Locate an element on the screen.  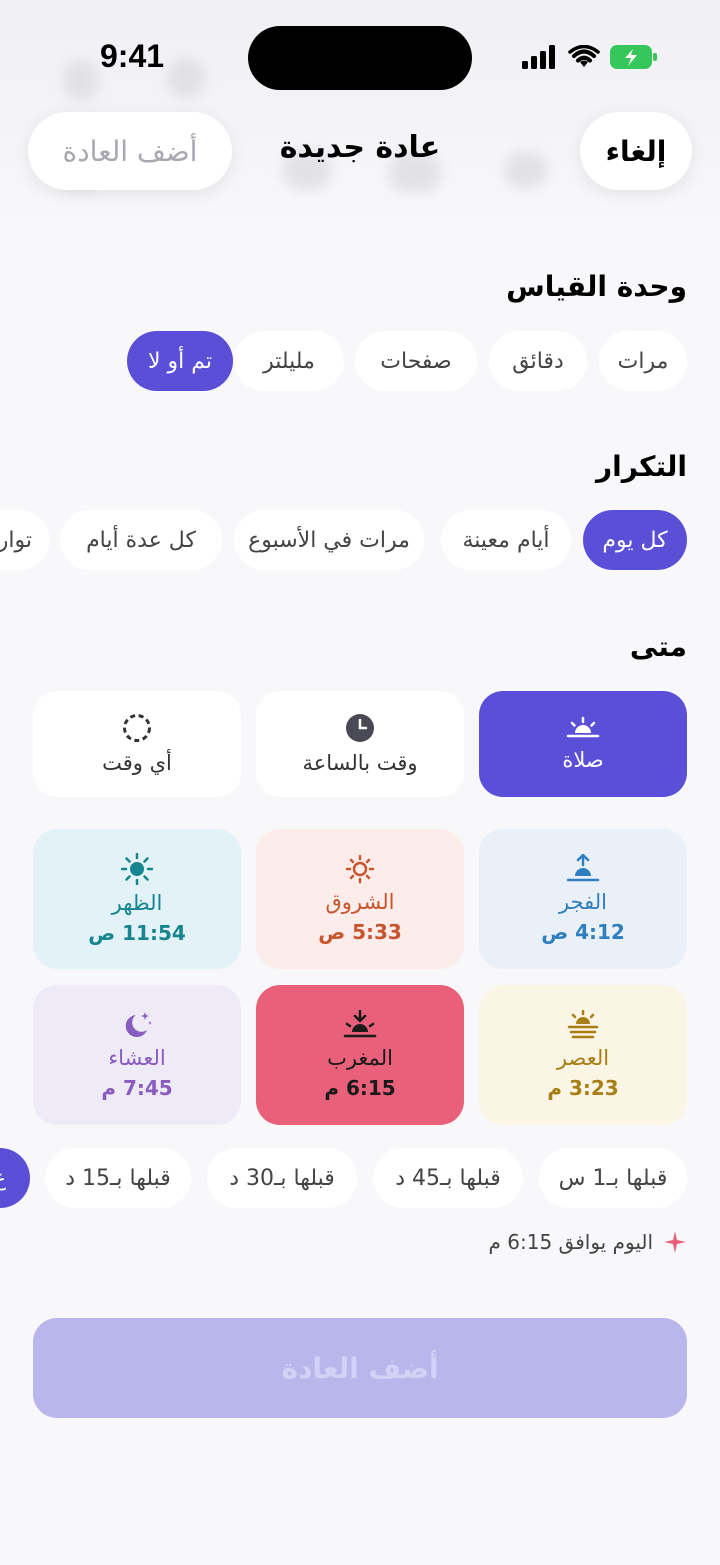
prayer-name: الظهر is located at coordinates (137, 903).